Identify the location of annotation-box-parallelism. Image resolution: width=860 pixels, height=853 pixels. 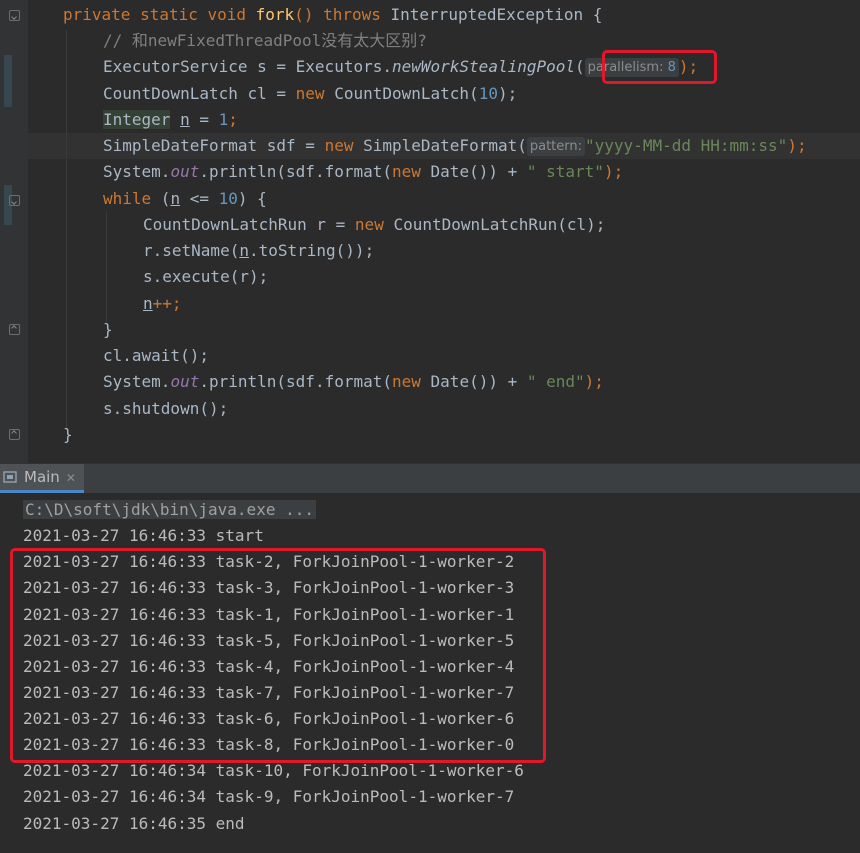
(659, 67).